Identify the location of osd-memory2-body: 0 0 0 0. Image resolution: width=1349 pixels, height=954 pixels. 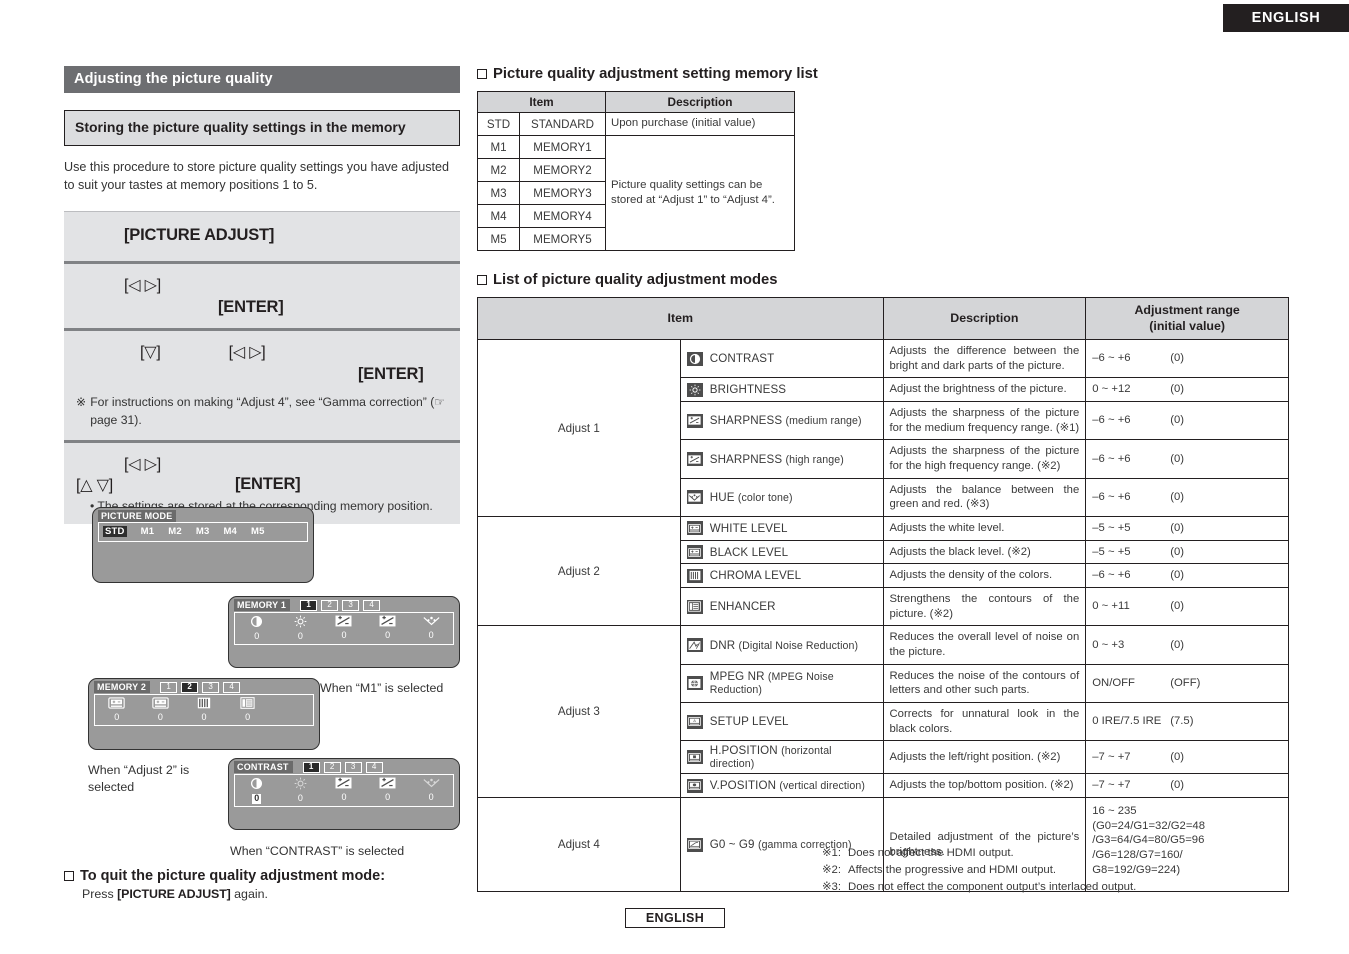
(204, 710).